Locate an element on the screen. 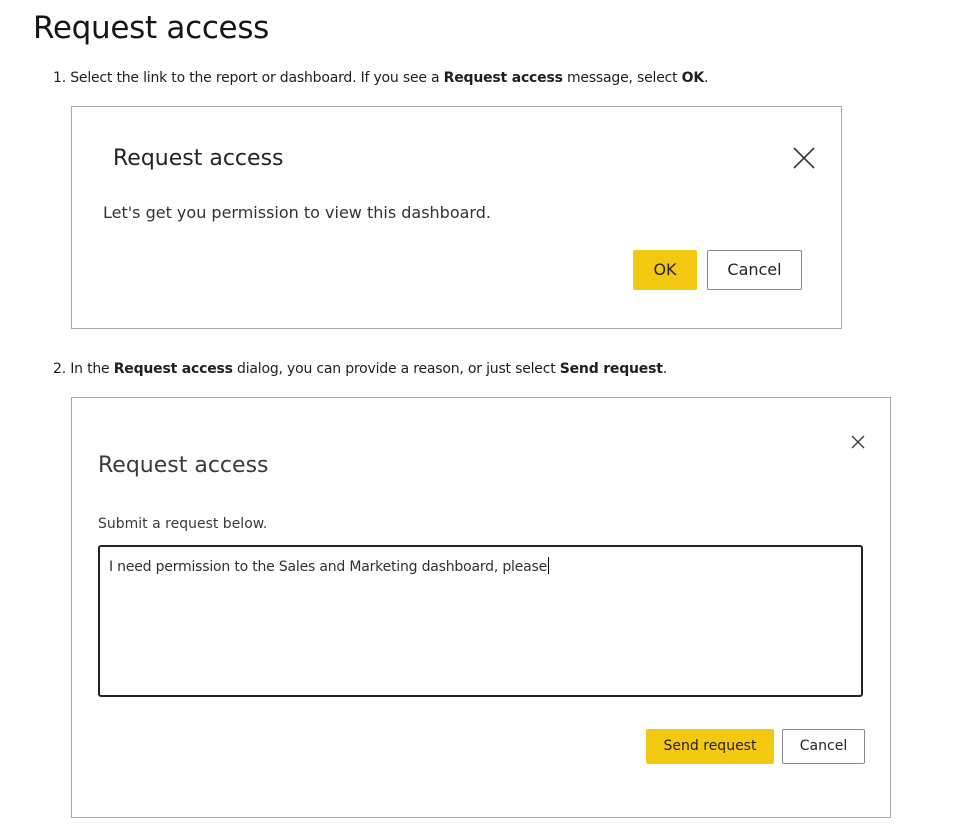 This screenshot has width=964, height=828. step-bold-text: Send request is located at coordinates (611, 369).